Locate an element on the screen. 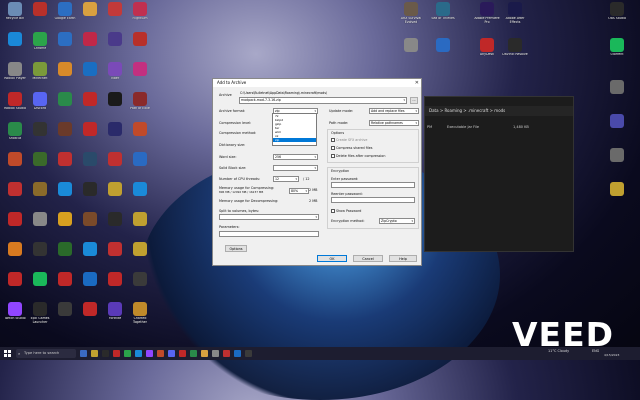 This screenshot has height=400, width=640. format-dropdown-list: 7z bzip2 gzip tar wim xz zip is located at coordinates (294, 129).